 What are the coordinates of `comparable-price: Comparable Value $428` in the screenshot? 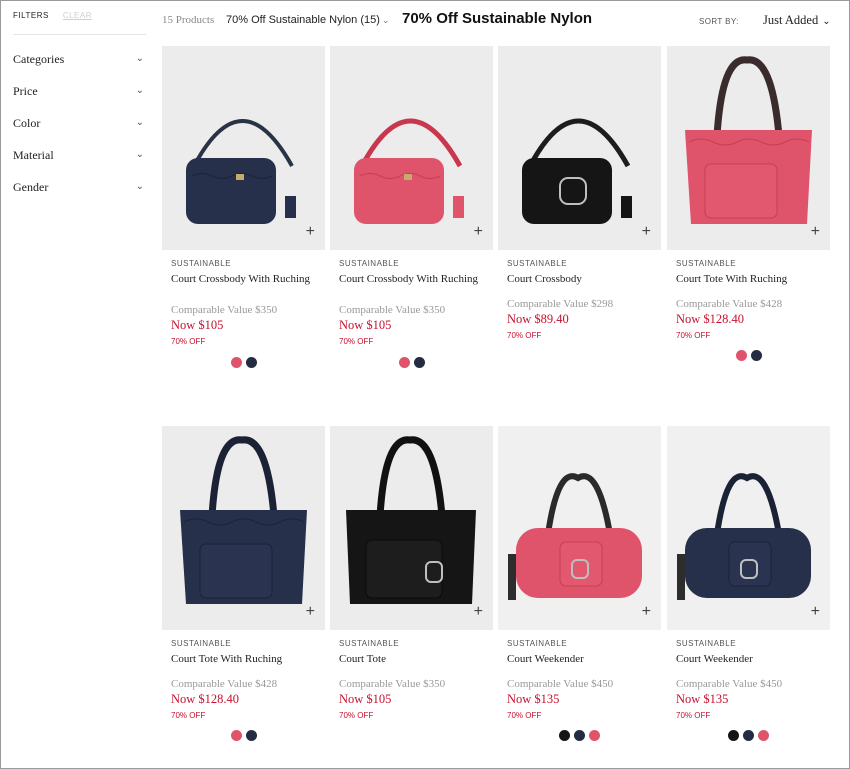 It's located at (224, 684).